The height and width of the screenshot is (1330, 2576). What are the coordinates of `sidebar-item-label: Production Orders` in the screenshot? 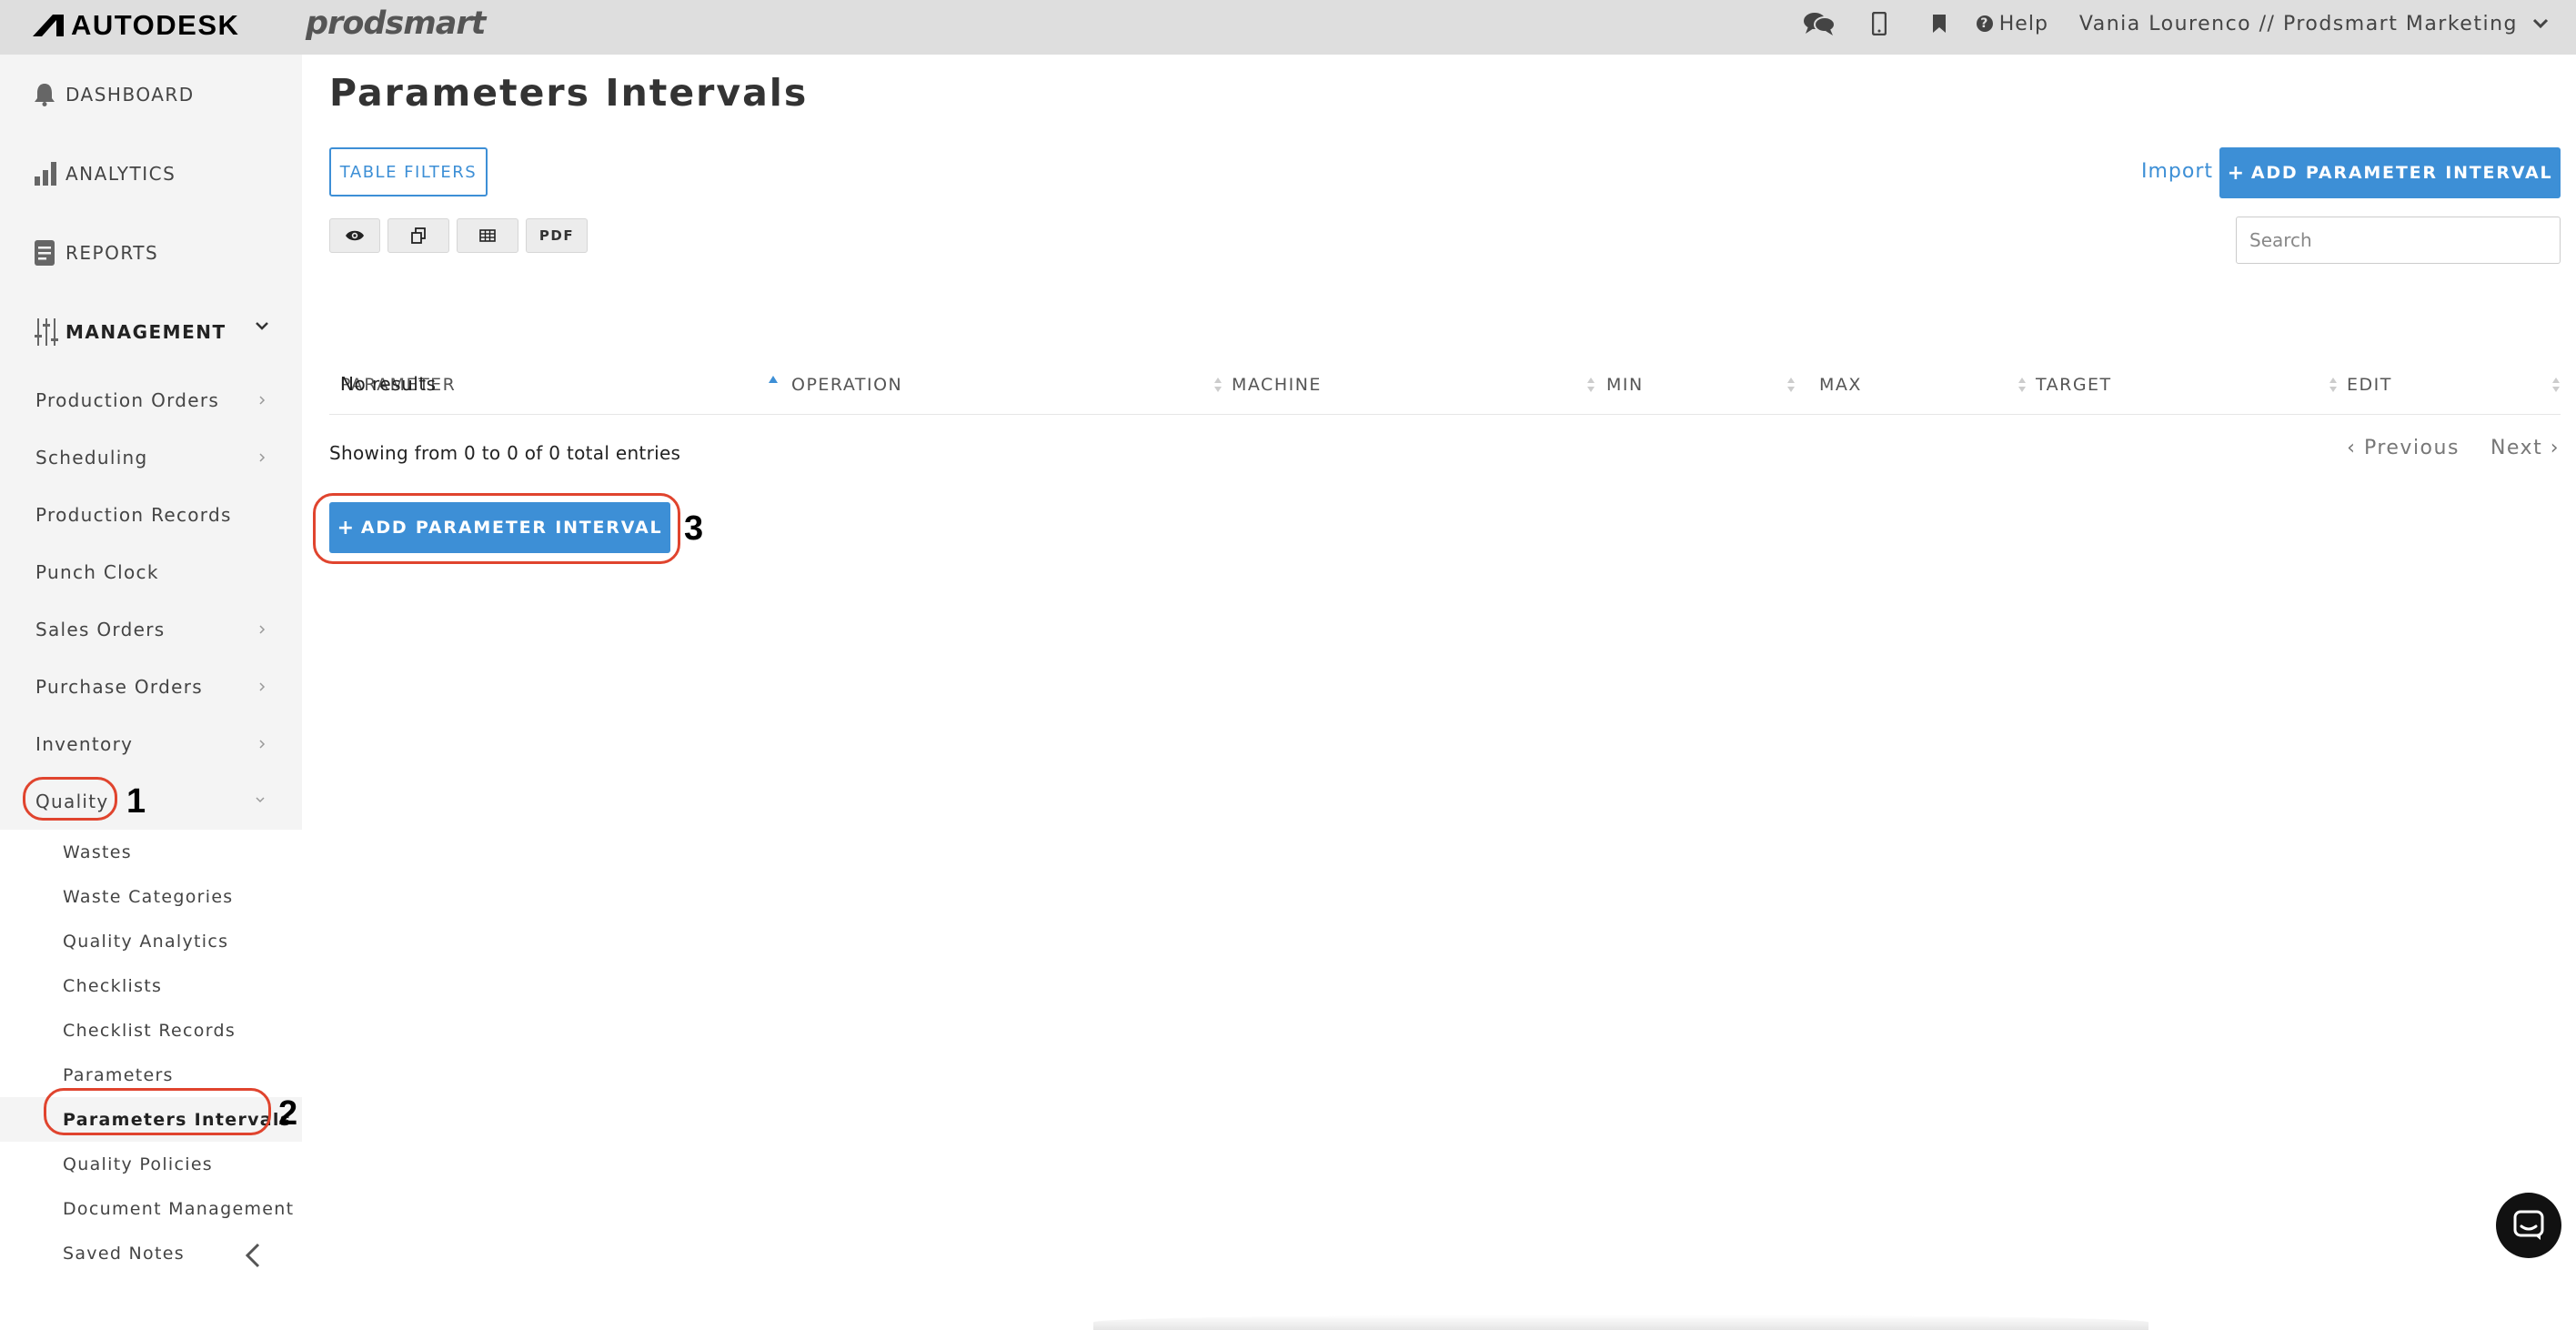 It's located at (127, 399).